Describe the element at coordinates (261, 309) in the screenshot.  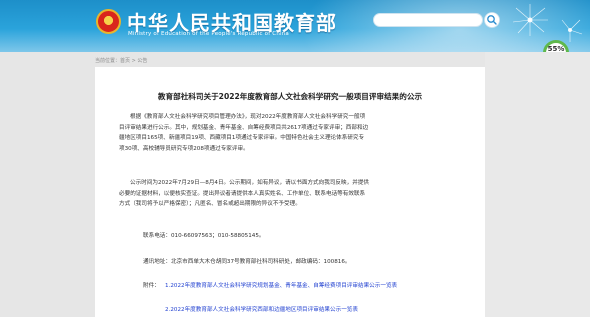
I see `attachment-link-2: 2.2022年度教育部人文社会科学研究西部和边疆地区项目评审结果公示一览表` at that location.